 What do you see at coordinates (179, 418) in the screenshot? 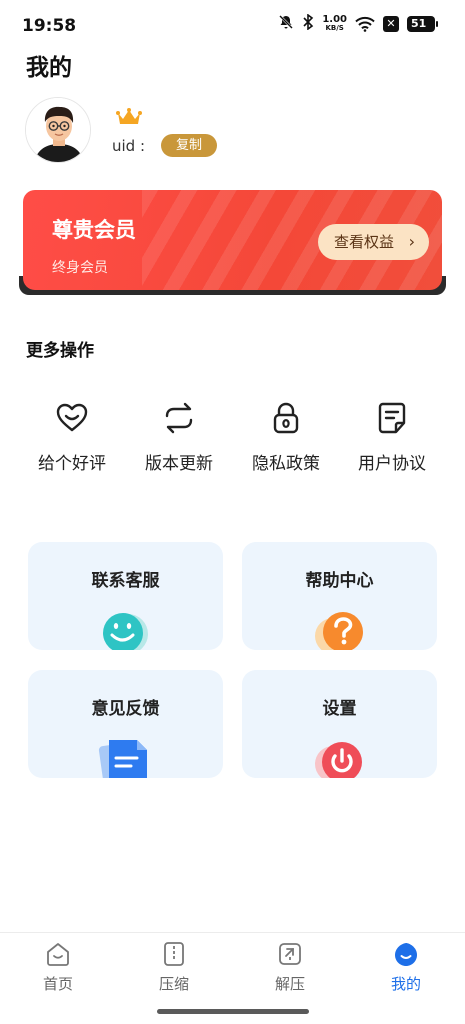
I see `refresh-icon` at bounding box center [179, 418].